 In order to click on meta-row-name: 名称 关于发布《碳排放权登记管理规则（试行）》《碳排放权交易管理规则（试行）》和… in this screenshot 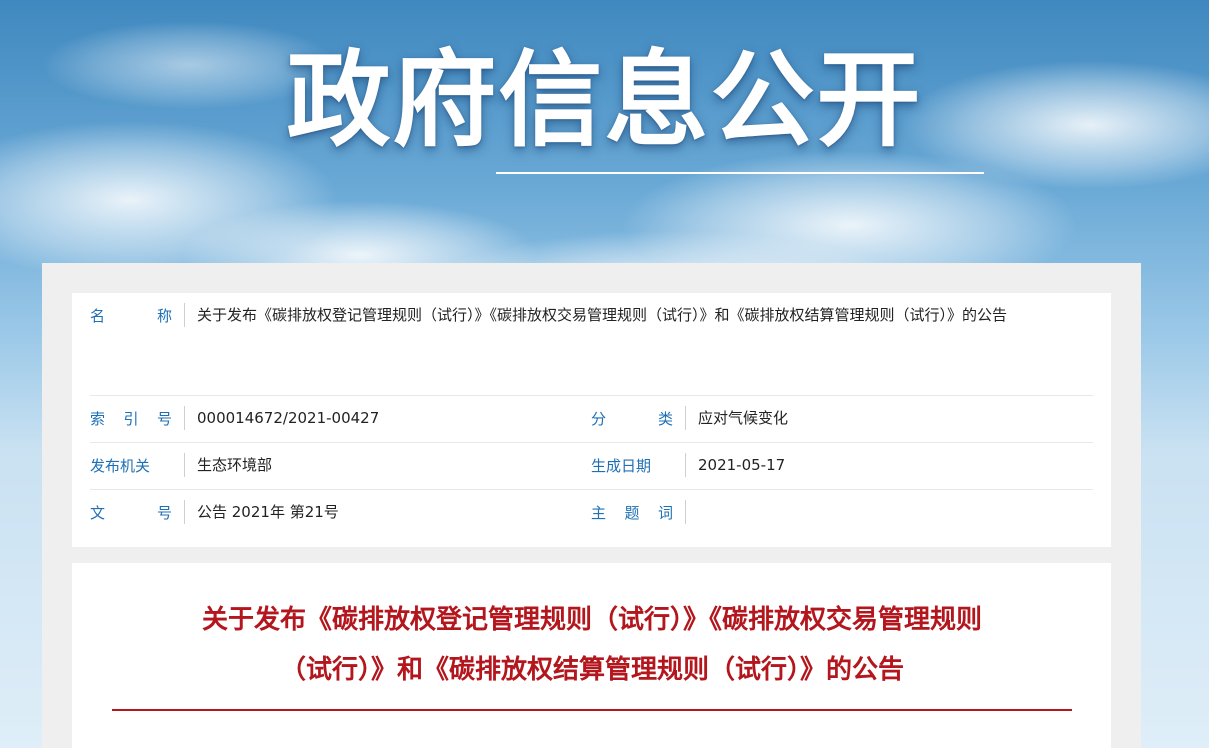, I will do `click(591, 344)`.